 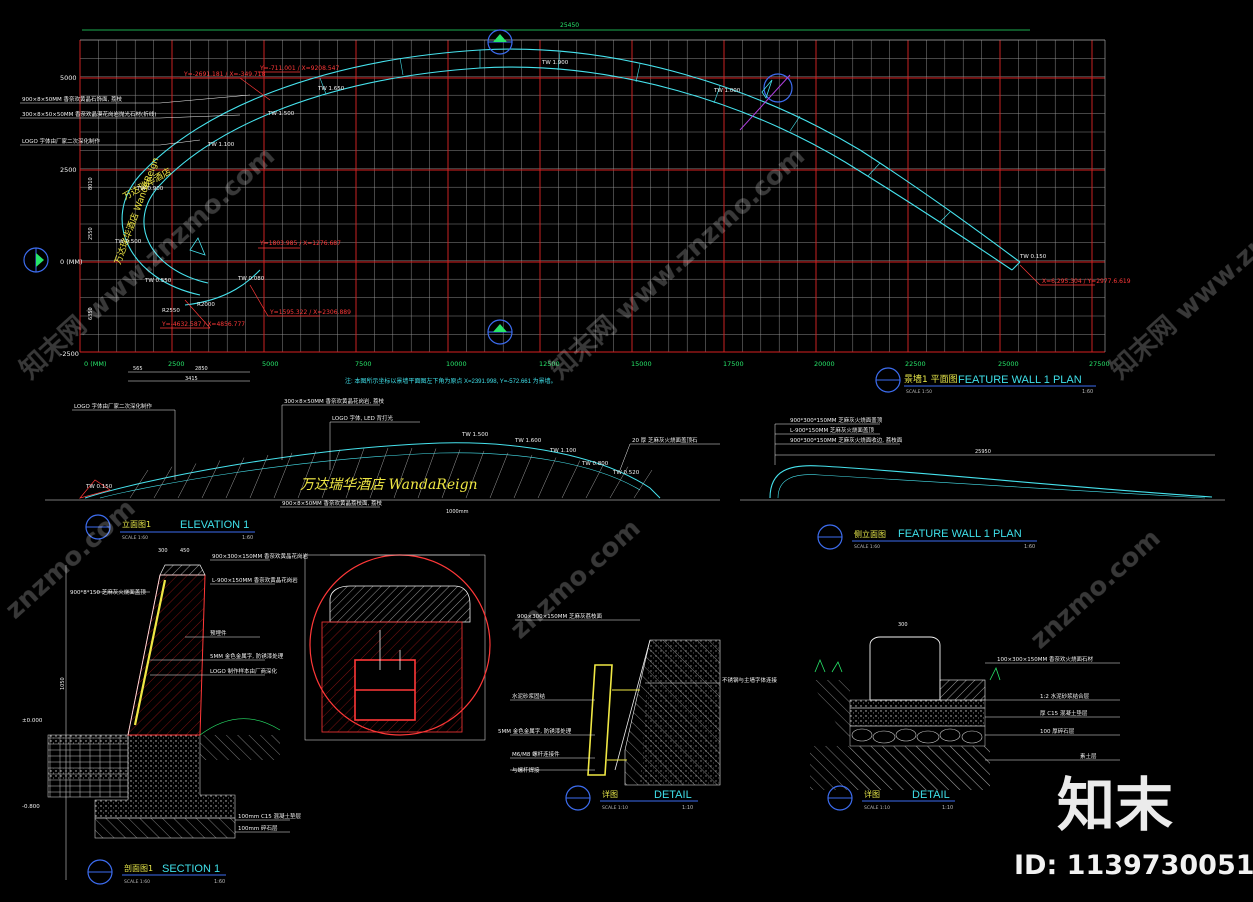 I want to click on side-scale-right: 1:60, so click(x=1029, y=547).